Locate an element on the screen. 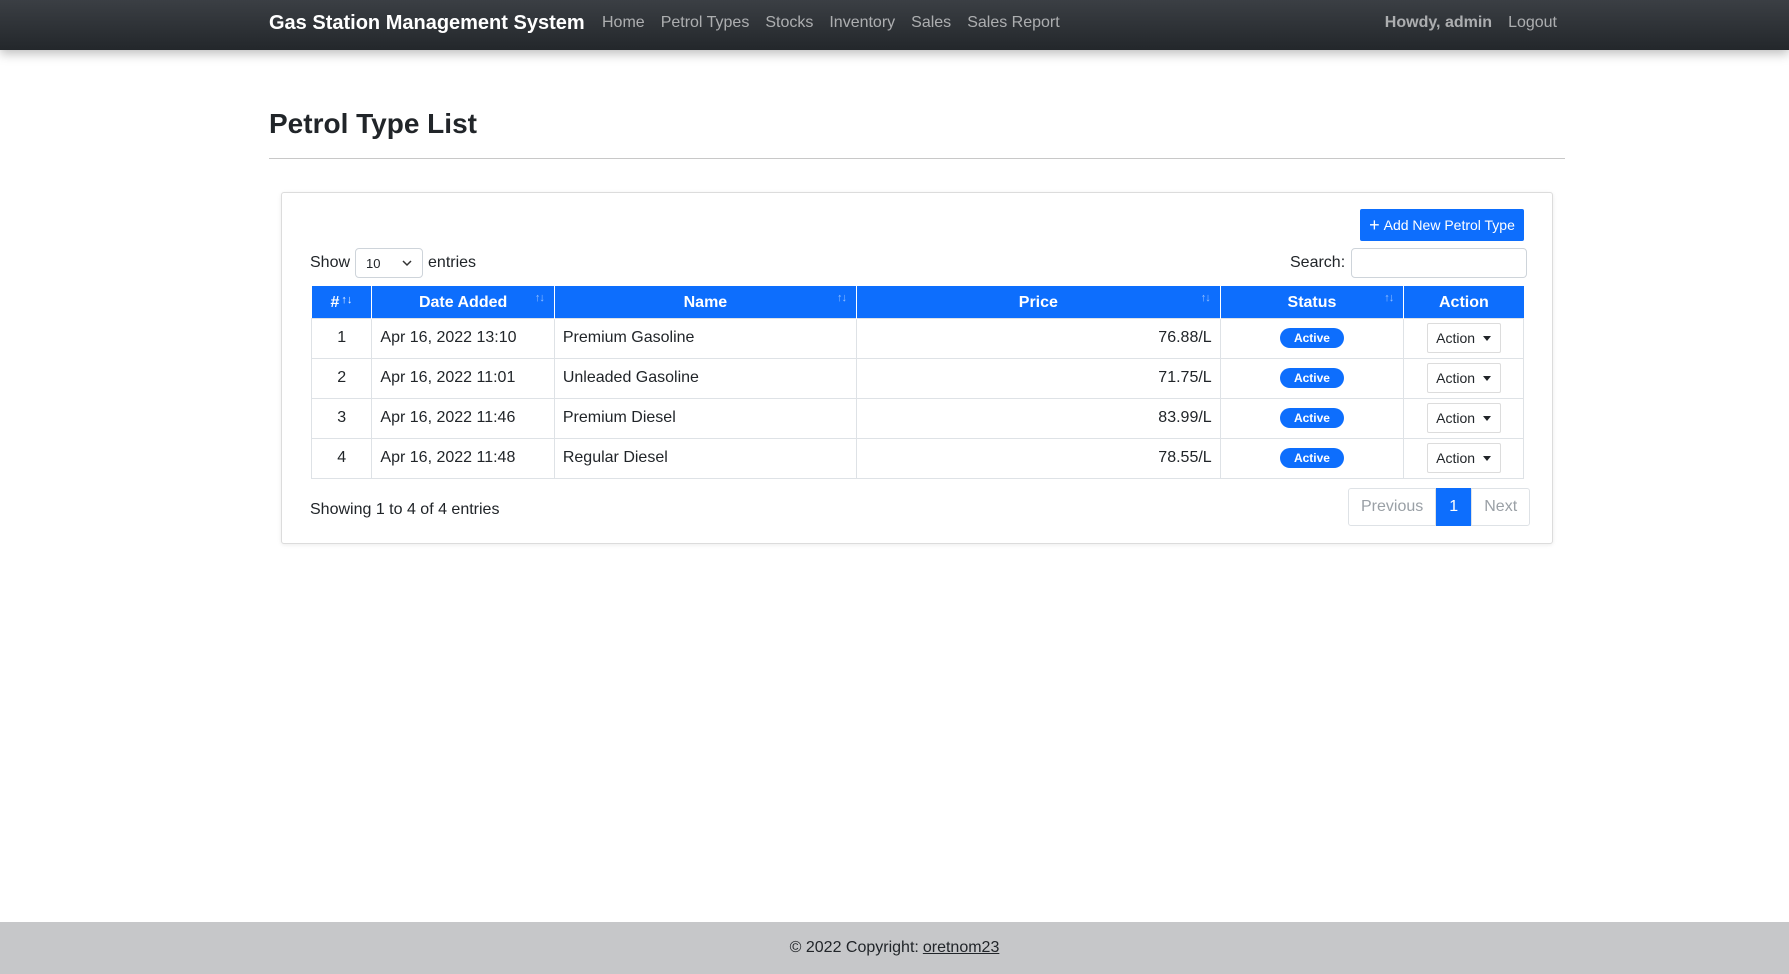 This screenshot has height=974, width=1789. entries-control: Show 10 entries is located at coordinates (393, 263).